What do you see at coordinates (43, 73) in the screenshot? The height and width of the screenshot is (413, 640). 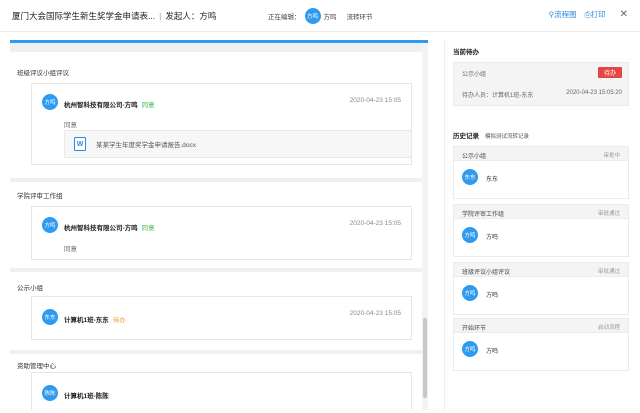 I see `section-title: 班级评议小组评议` at bounding box center [43, 73].